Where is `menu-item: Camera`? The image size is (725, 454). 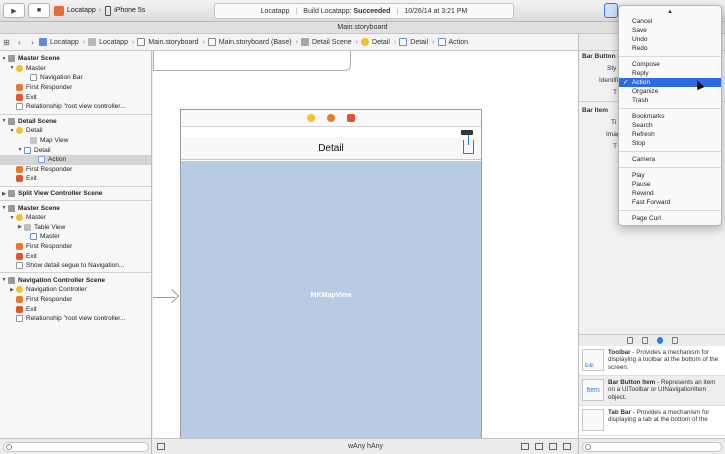 menu-item: Camera is located at coordinates (670, 159).